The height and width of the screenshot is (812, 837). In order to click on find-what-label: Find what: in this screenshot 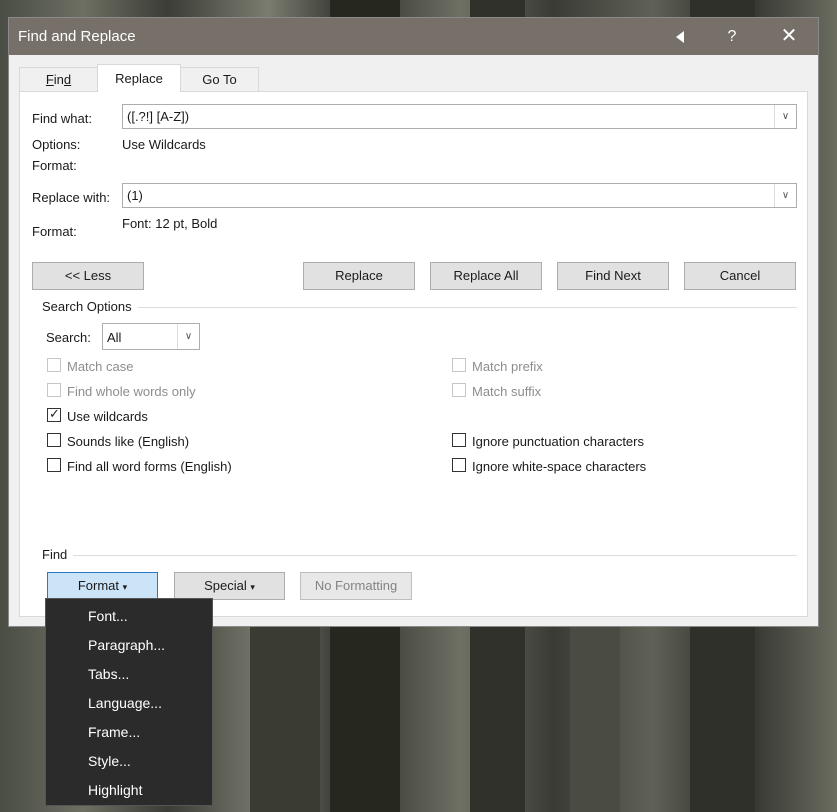, I will do `click(62, 118)`.